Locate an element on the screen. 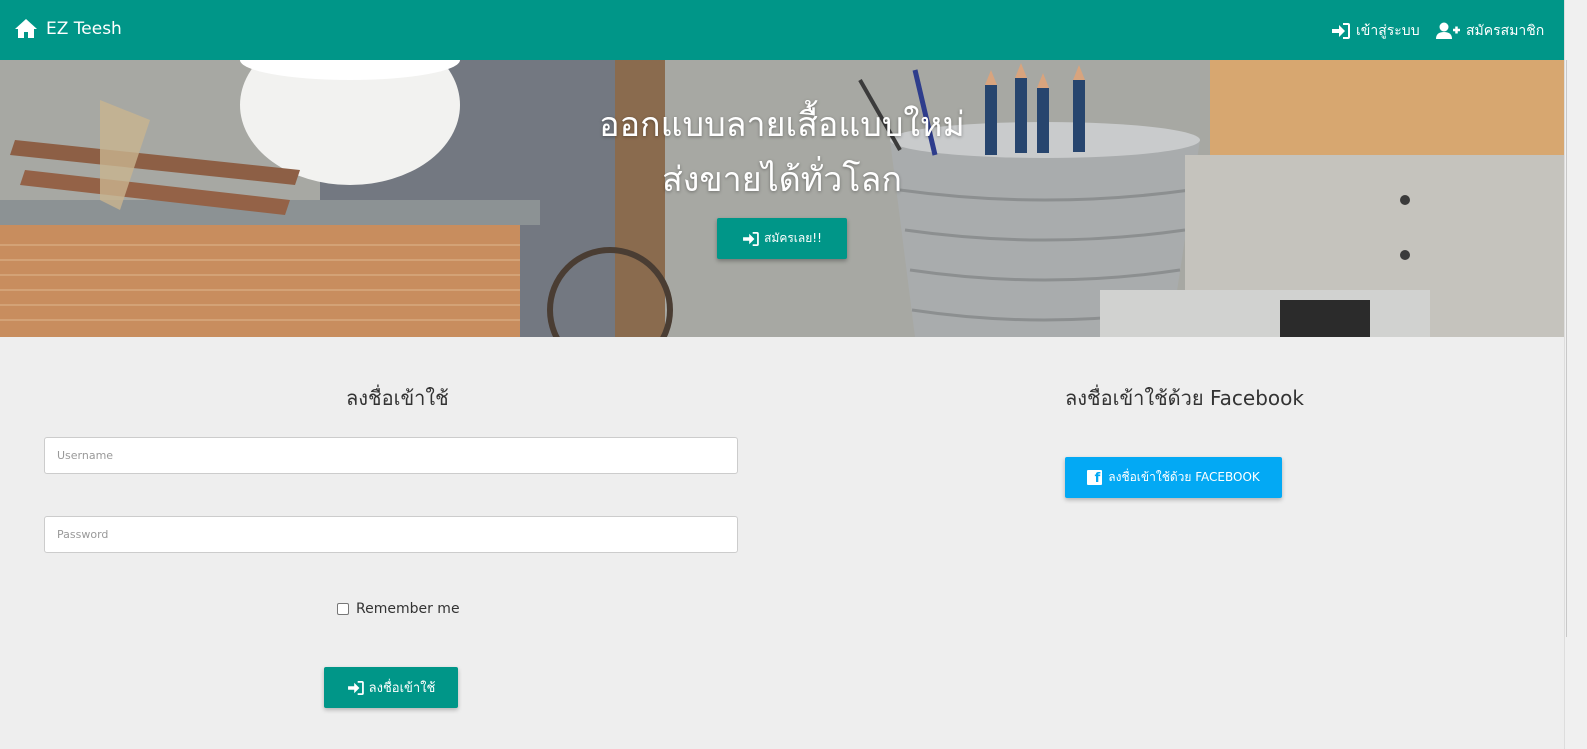 The image size is (1587, 749). login-section-title: ลงชื่อเข้าใช้ is located at coordinates (397, 398).